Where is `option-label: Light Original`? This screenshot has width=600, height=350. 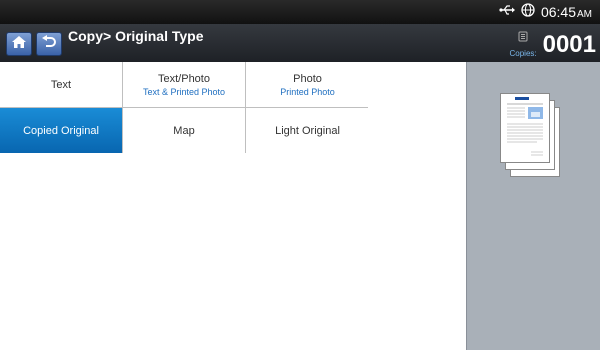
option-label: Light Original is located at coordinates (307, 130).